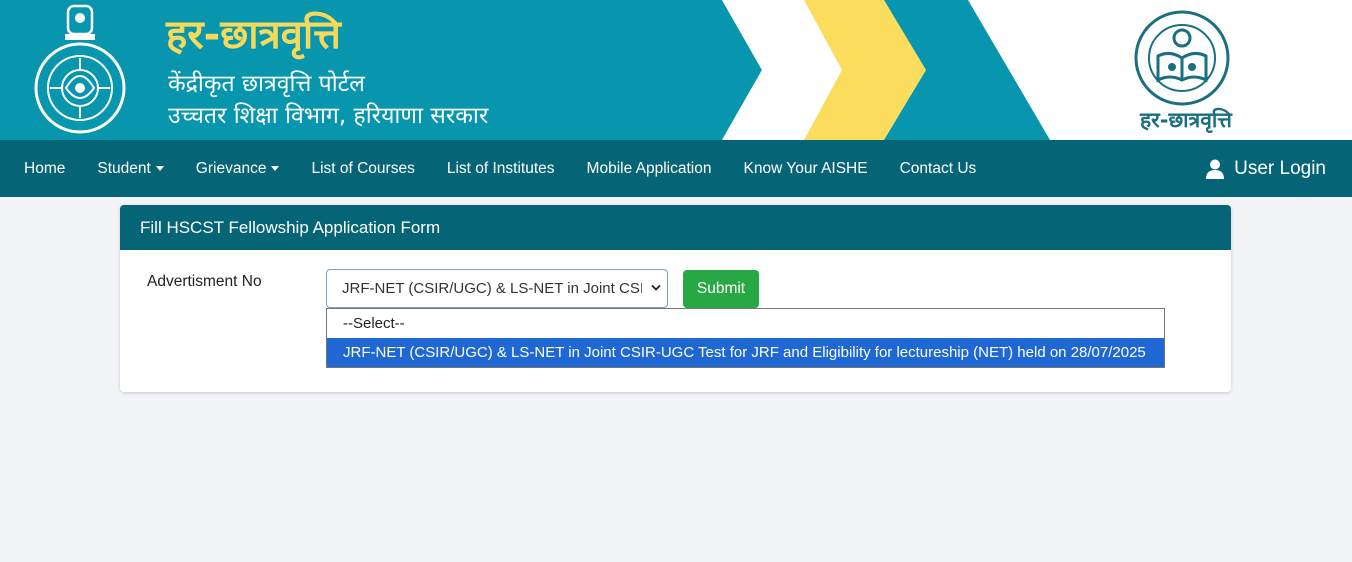 This screenshot has height=562, width=1352. Describe the element at coordinates (124, 168) in the screenshot. I see `nav-item-label: Student` at that location.